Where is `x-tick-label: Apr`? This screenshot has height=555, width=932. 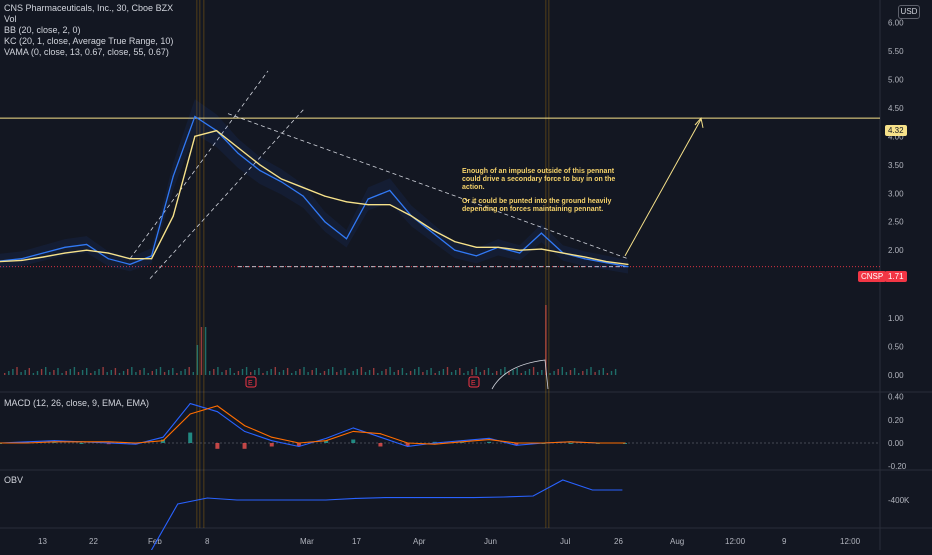 x-tick-label: Apr is located at coordinates (419, 541).